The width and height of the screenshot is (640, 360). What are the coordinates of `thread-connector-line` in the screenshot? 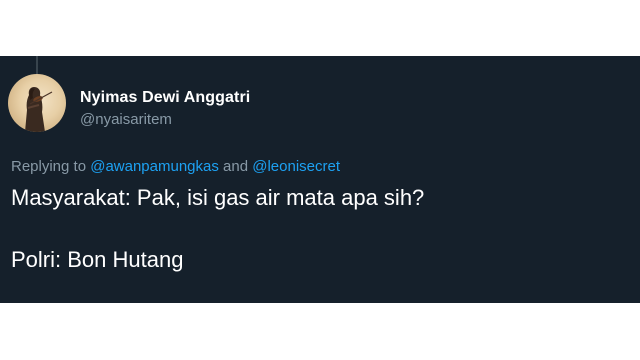 It's located at (37, 65).